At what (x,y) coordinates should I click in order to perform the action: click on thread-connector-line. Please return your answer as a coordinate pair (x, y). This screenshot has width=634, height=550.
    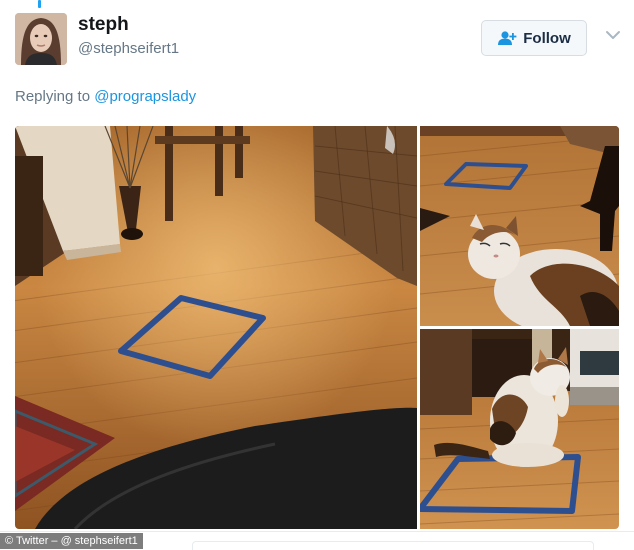
    Looking at the image, I should click on (39, 4).